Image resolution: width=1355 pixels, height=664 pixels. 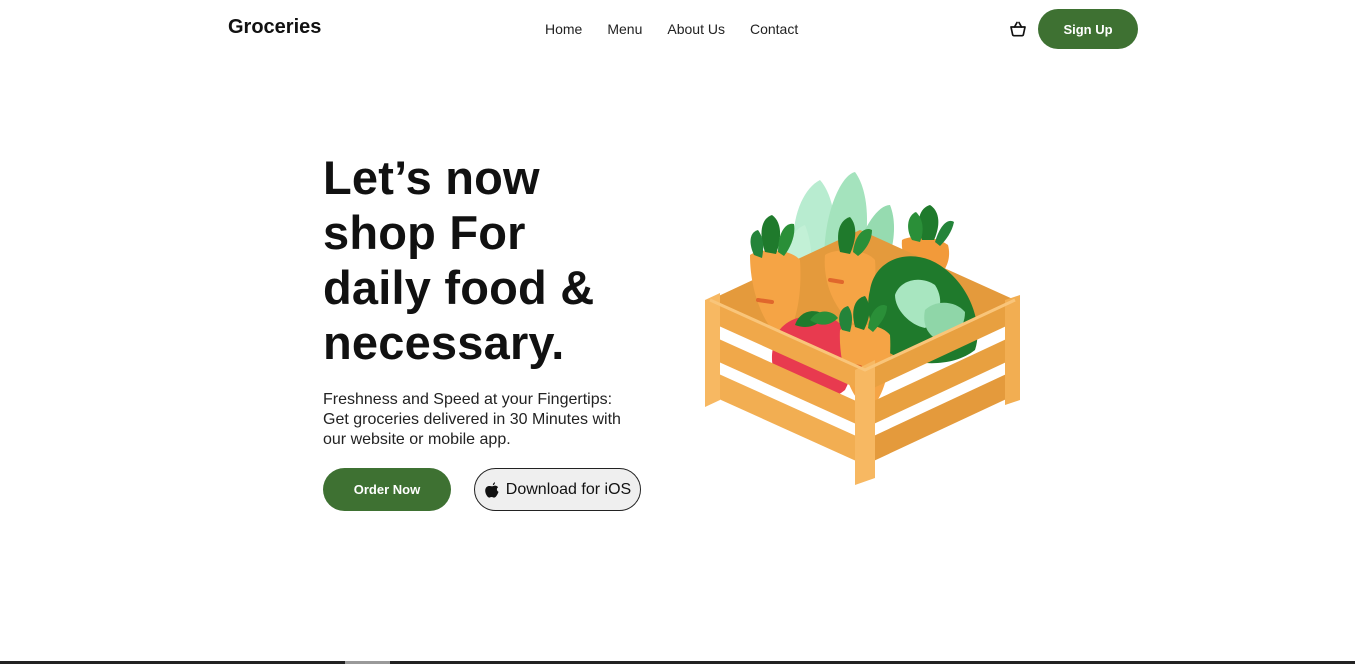 I want to click on vegetable-crate-illustration, so click(x=862, y=325).